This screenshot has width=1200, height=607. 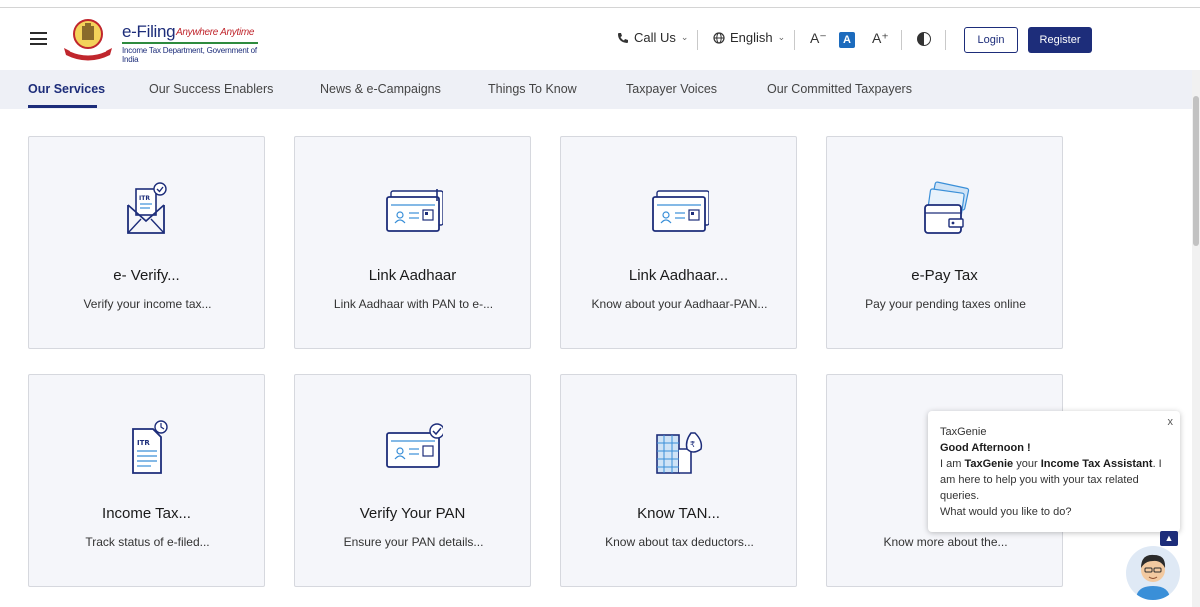 What do you see at coordinates (412, 513) in the screenshot?
I see `card-title: Verify Your PAN` at bounding box center [412, 513].